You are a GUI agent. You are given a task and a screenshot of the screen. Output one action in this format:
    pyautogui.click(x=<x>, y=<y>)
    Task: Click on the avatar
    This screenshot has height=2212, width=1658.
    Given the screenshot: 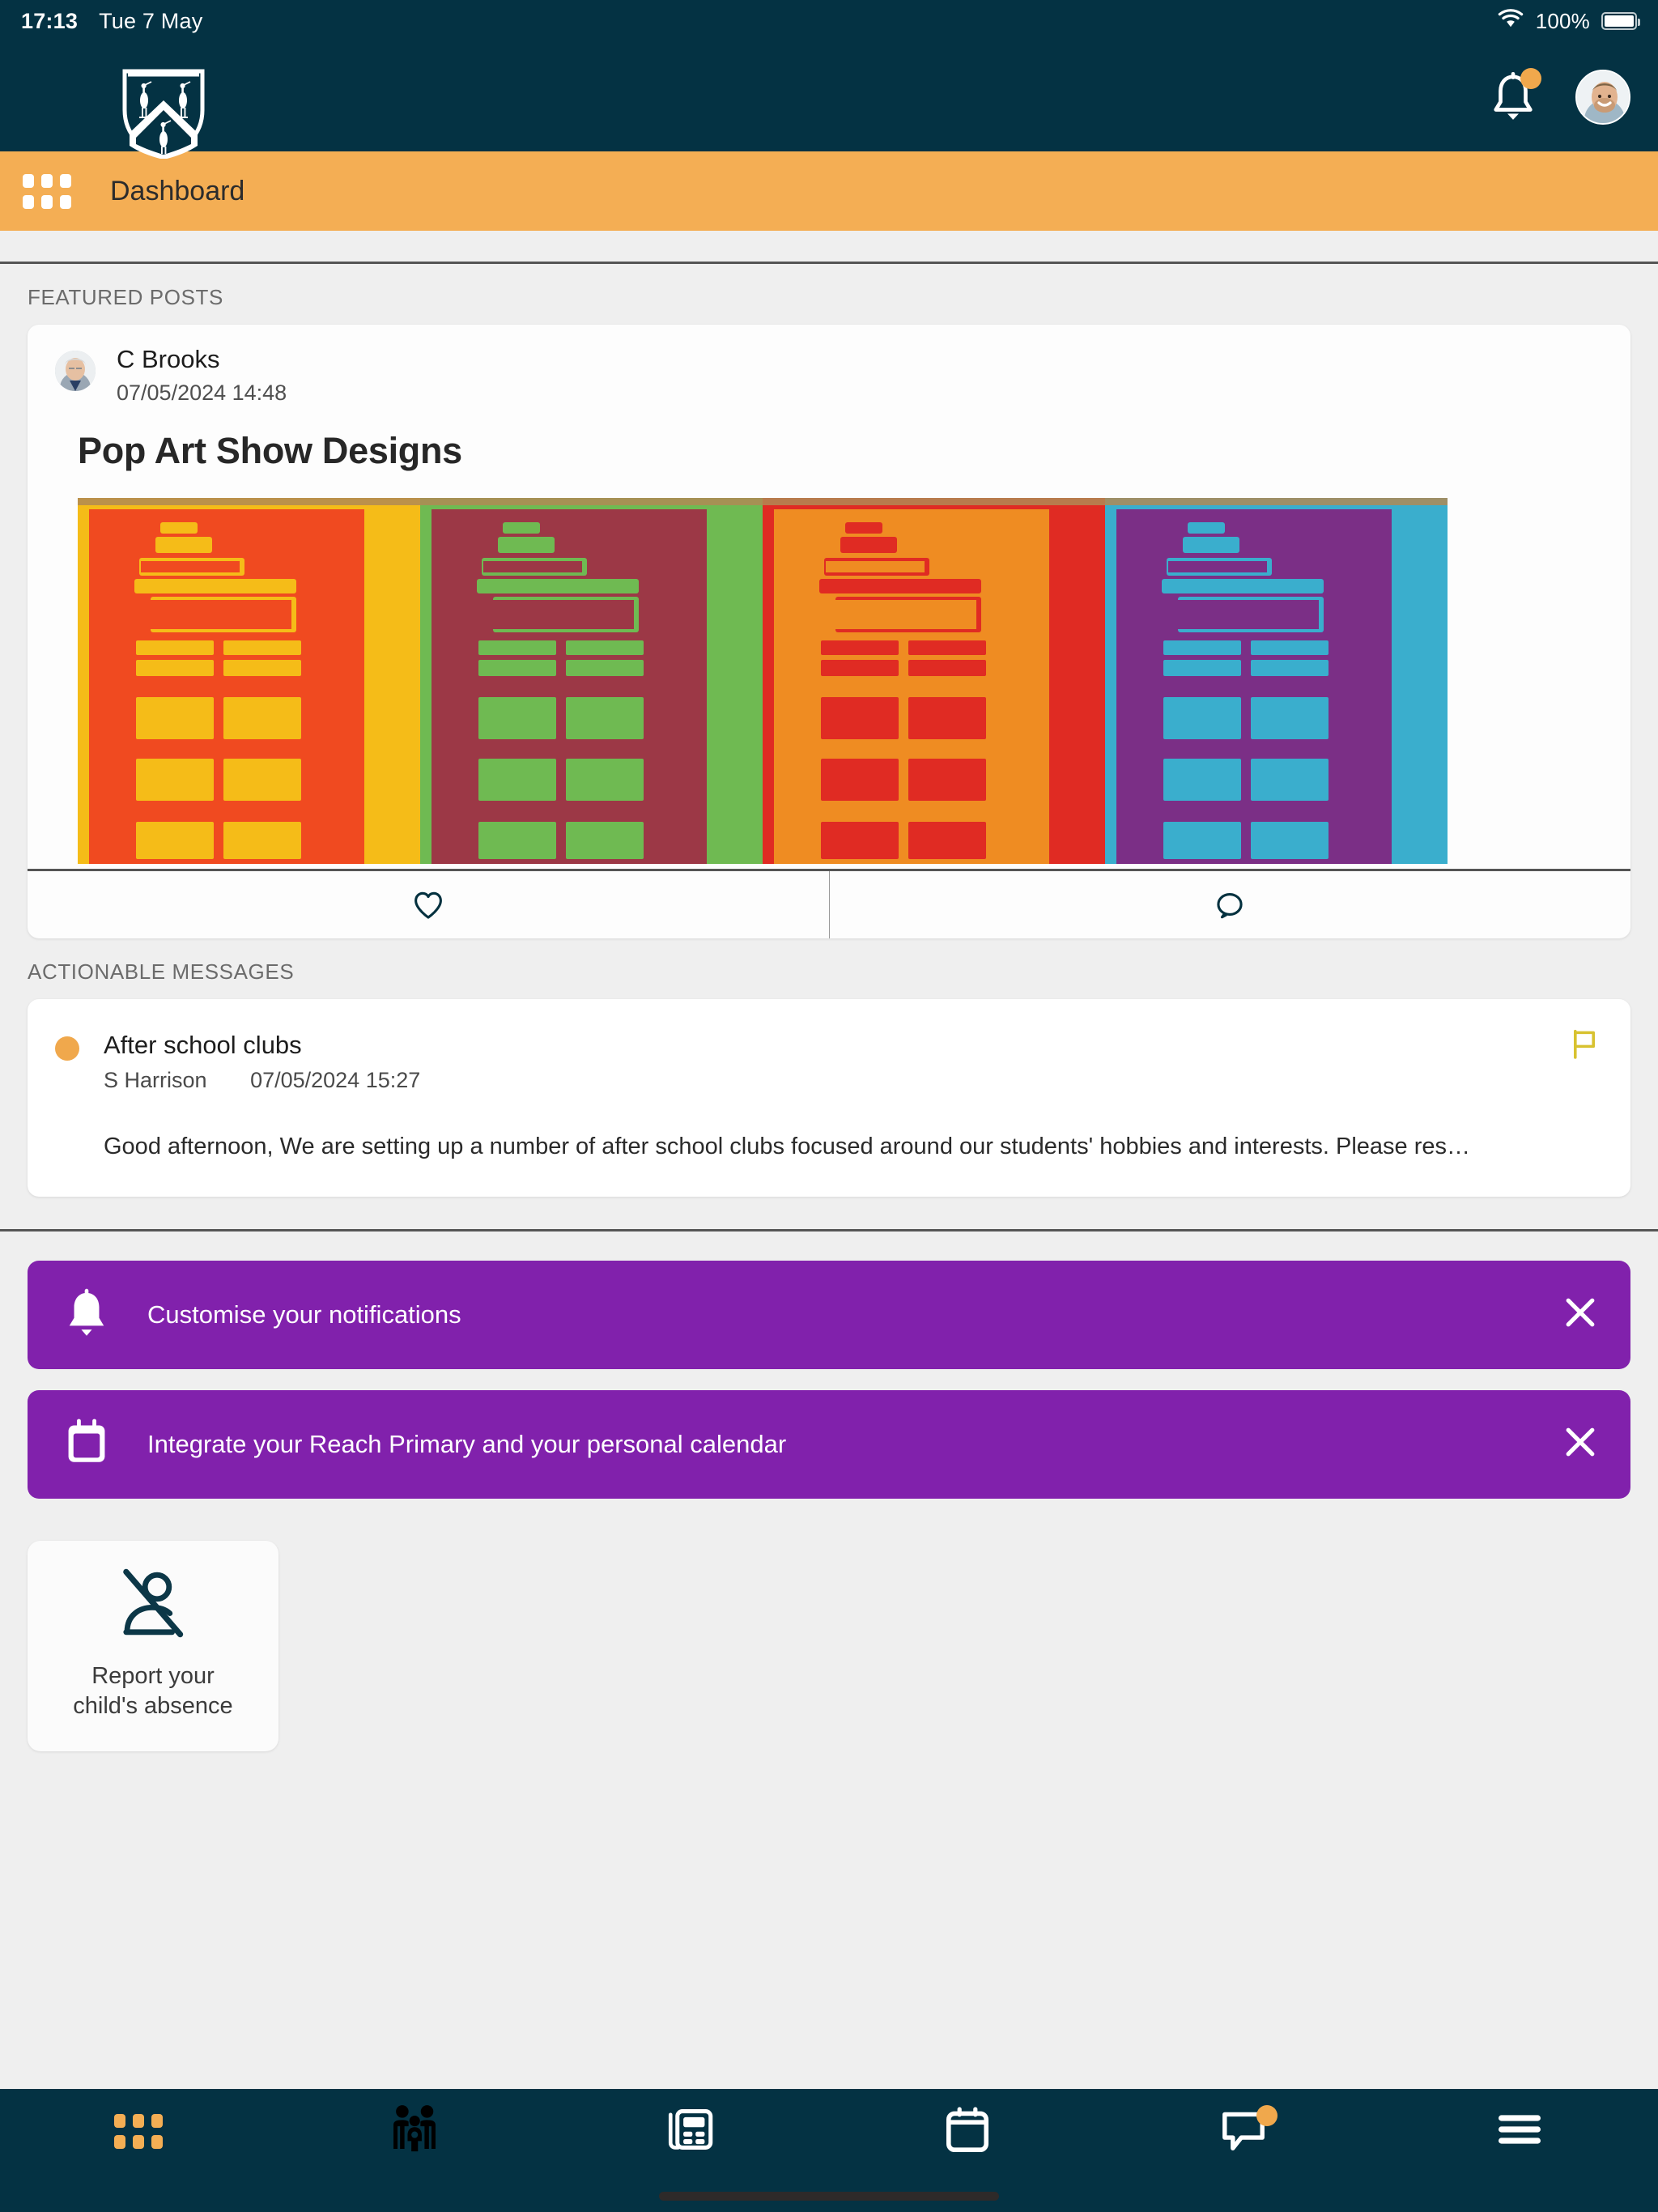 What is the action you would take?
    pyautogui.click(x=1602, y=97)
    